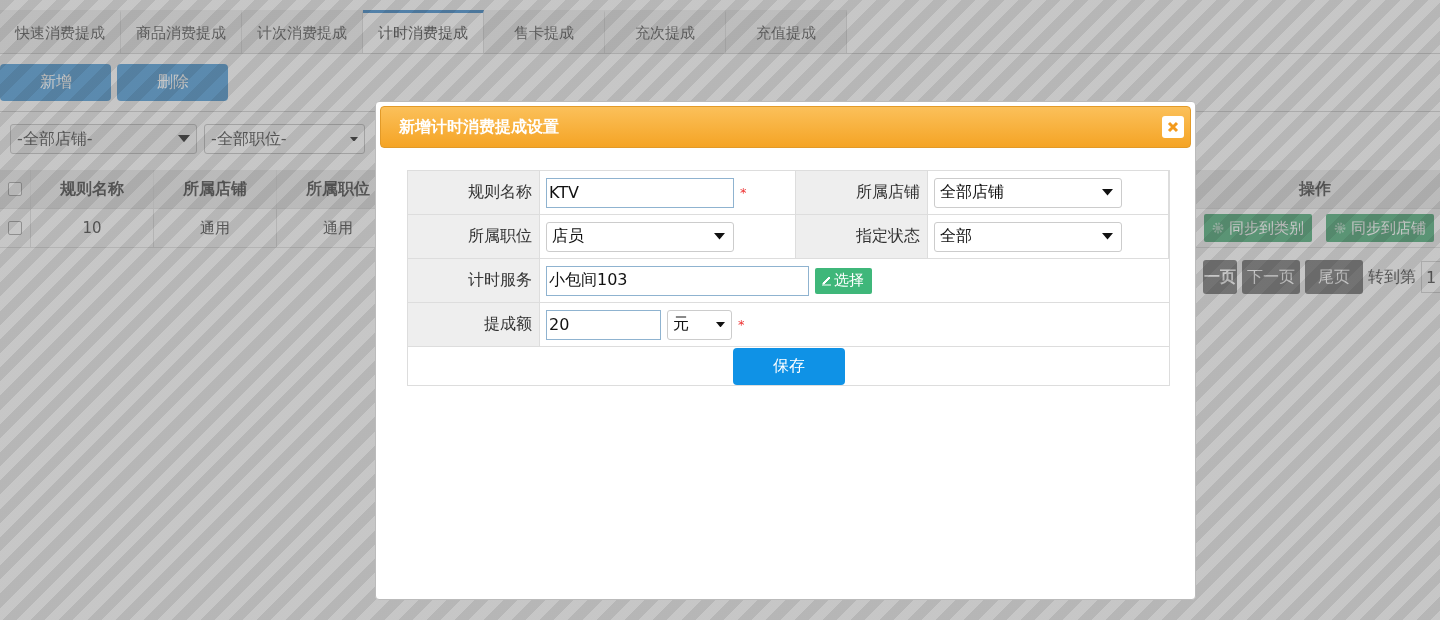 The width and height of the screenshot is (1440, 620). Describe the element at coordinates (500, 280) in the screenshot. I see `field-label: 计时服务` at that location.